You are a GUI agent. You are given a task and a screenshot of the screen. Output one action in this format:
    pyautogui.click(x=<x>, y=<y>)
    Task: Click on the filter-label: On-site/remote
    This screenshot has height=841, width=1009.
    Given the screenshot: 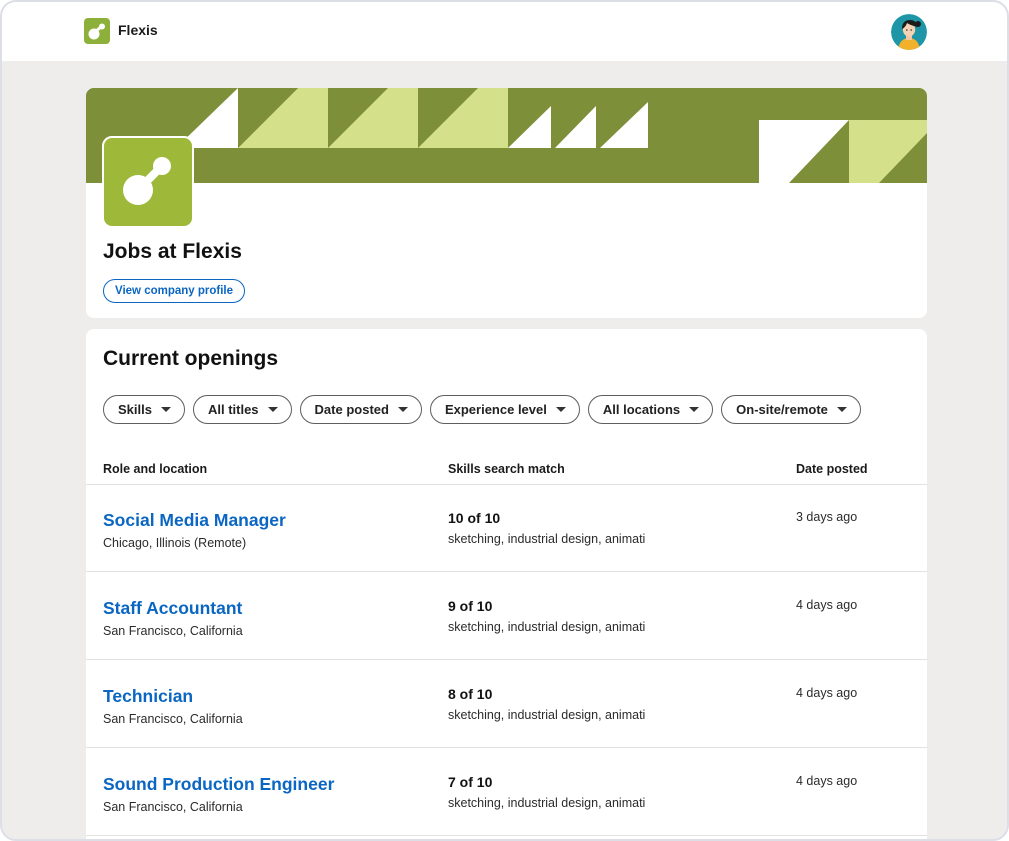 What is the action you would take?
    pyautogui.click(x=782, y=409)
    